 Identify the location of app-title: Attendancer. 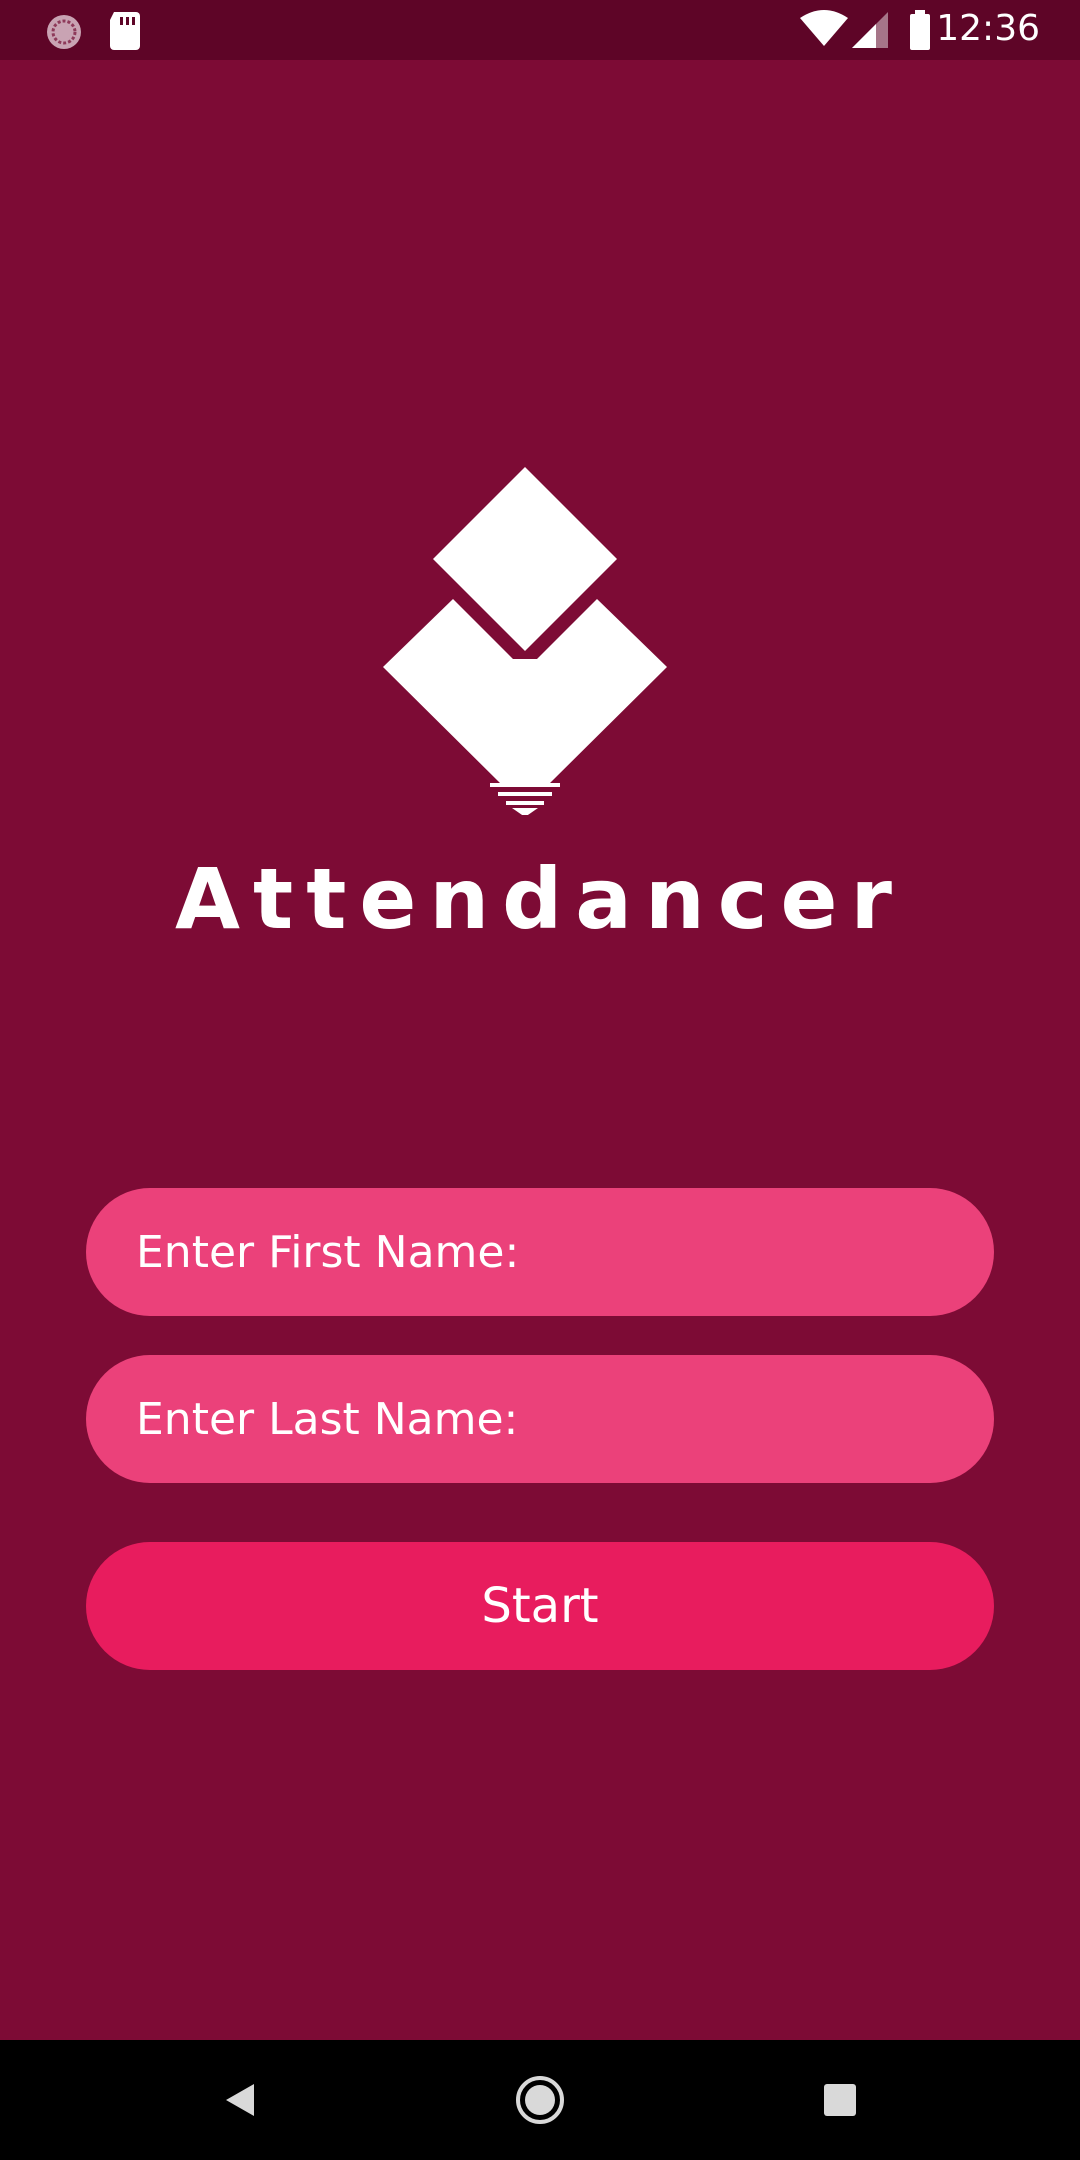
(540, 899).